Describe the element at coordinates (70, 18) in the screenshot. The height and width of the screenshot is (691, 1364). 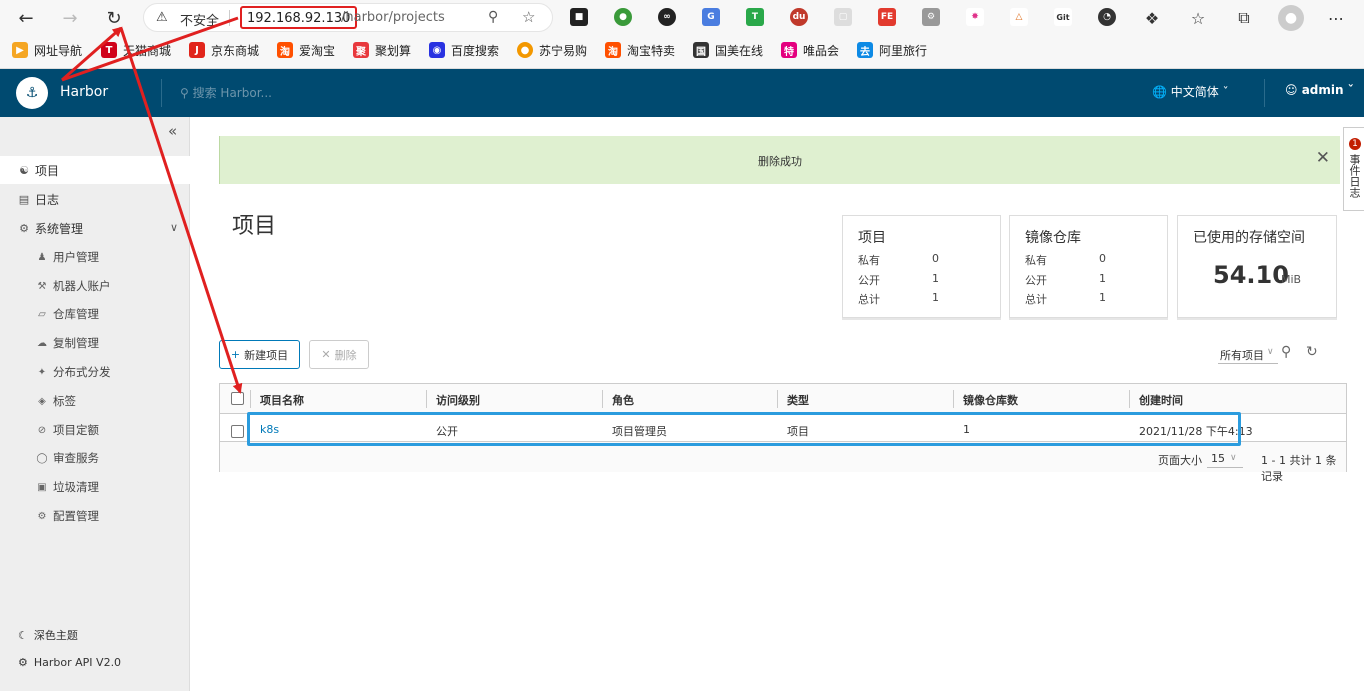
I see `forward-icon: →` at that location.